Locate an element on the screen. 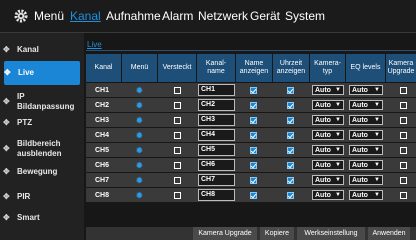 The image size is (416, 240). channel-name-field: CH8 is located at coordinates (216, 195).